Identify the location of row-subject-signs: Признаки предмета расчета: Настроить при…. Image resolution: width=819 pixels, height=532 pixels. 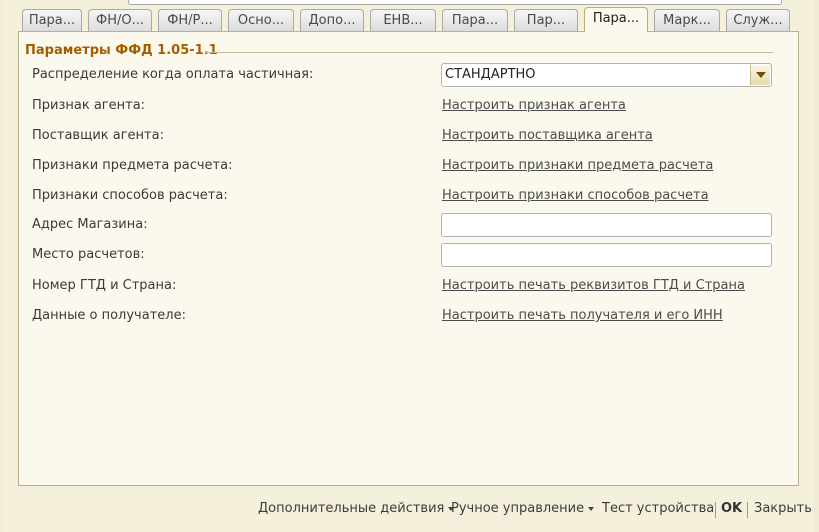
(408, 166).